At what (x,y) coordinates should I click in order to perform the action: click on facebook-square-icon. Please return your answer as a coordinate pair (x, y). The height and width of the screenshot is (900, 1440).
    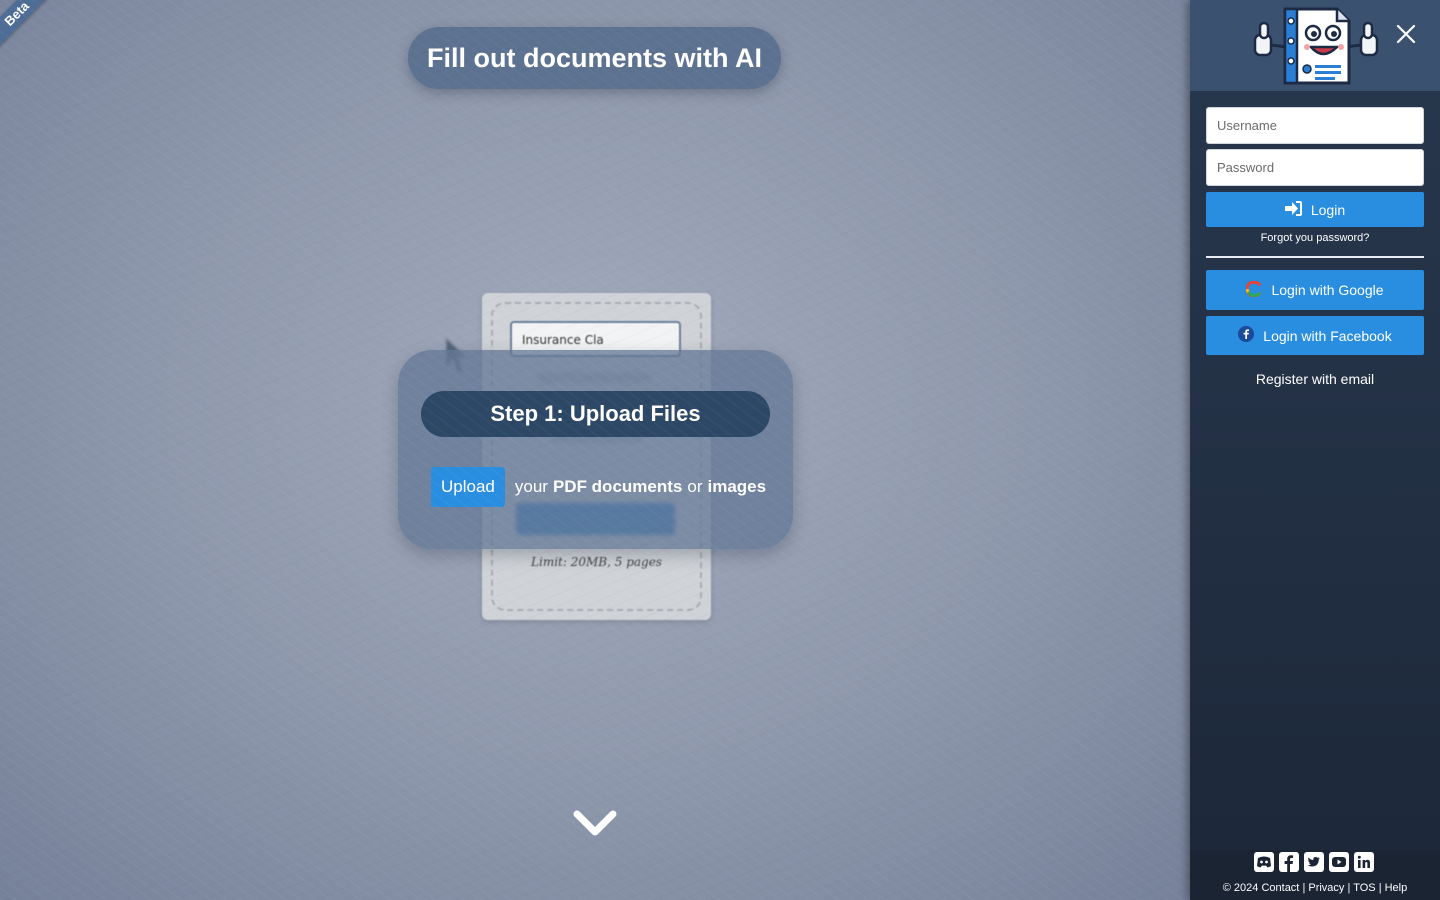
    Looking at the image, I should click on (1289, 862).